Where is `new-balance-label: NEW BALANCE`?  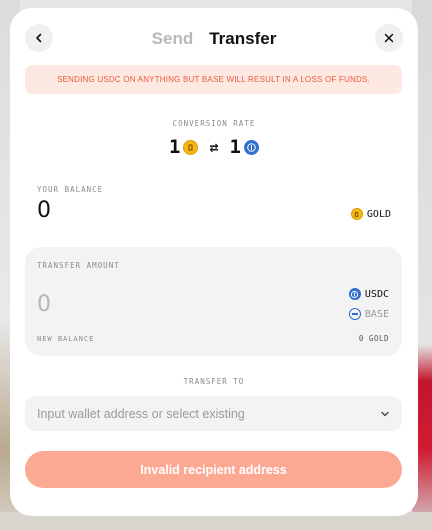 new-balance-label: NEW BALANCE is located at coordinates (66, 339).